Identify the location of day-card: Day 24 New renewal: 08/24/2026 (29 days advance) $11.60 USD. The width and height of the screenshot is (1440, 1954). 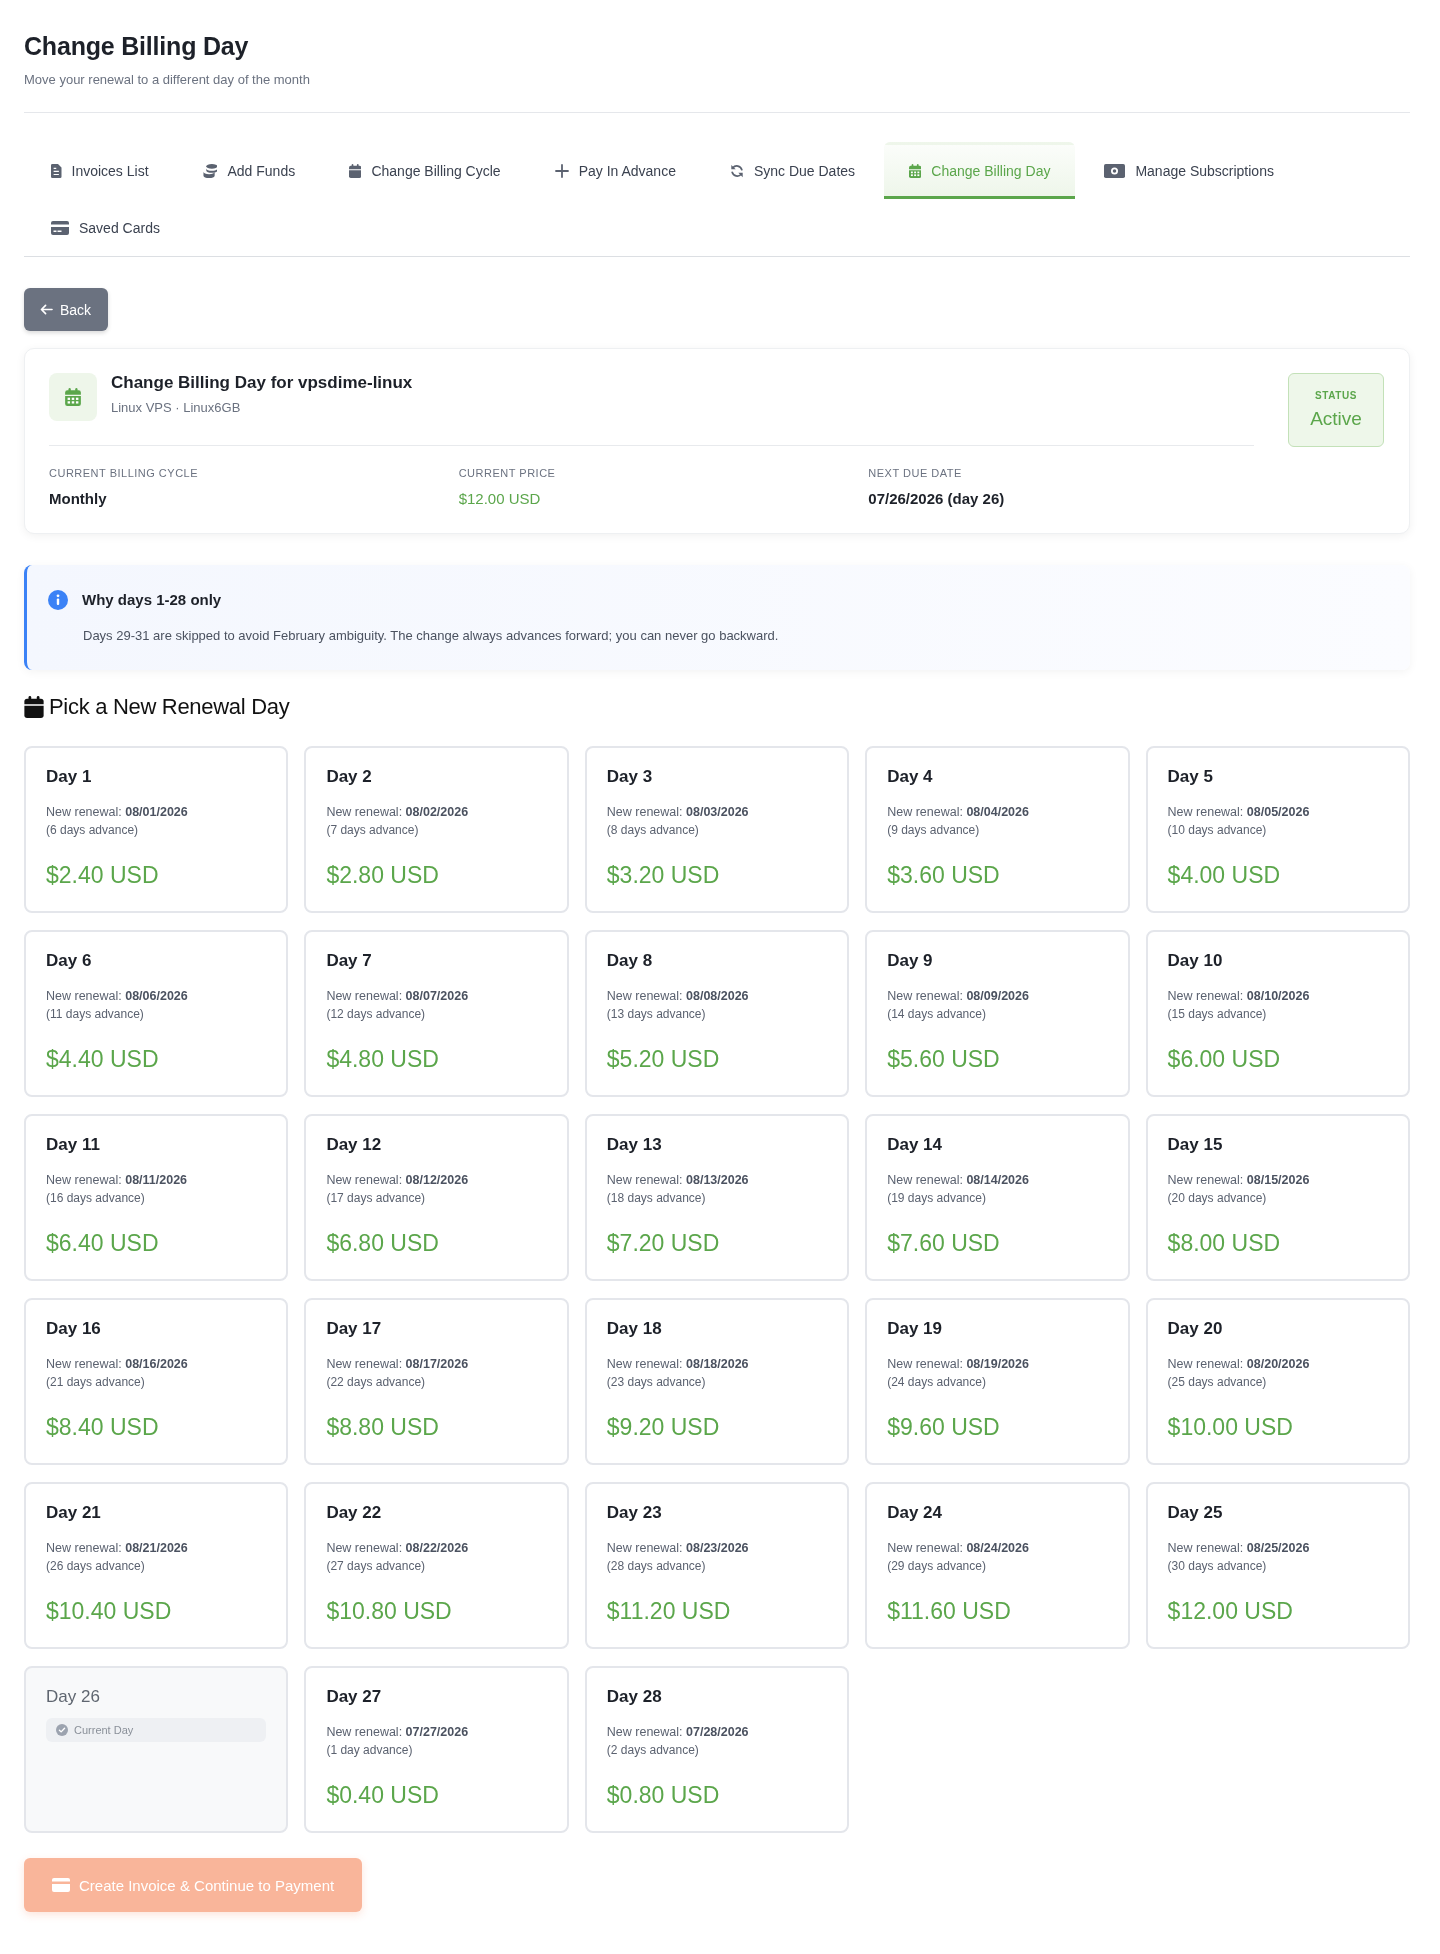
(997, 1565).